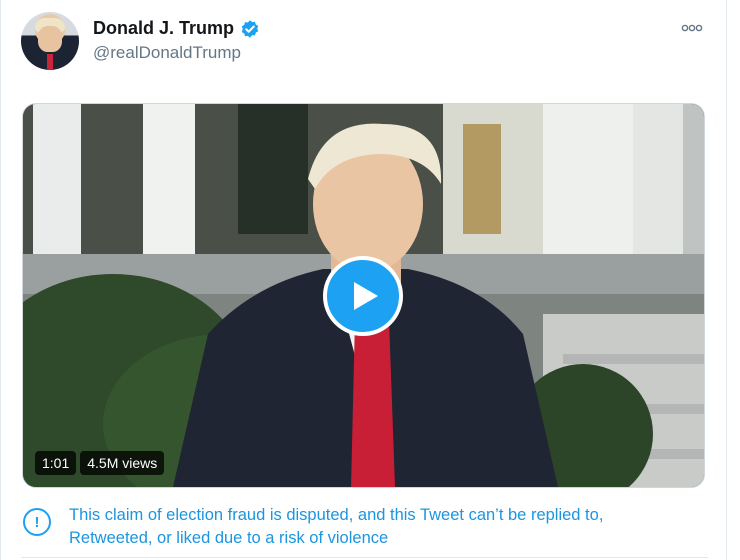  I want to click on exclamation-icon: !, so click(37, 522).